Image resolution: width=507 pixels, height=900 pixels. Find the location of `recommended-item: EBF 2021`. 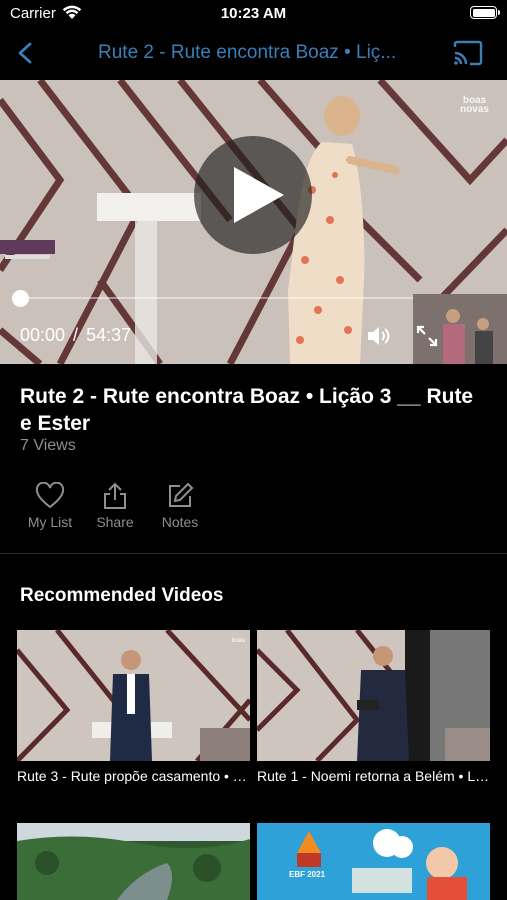

recommended-item: EBF 2021 is located at coordinates (373, 861).